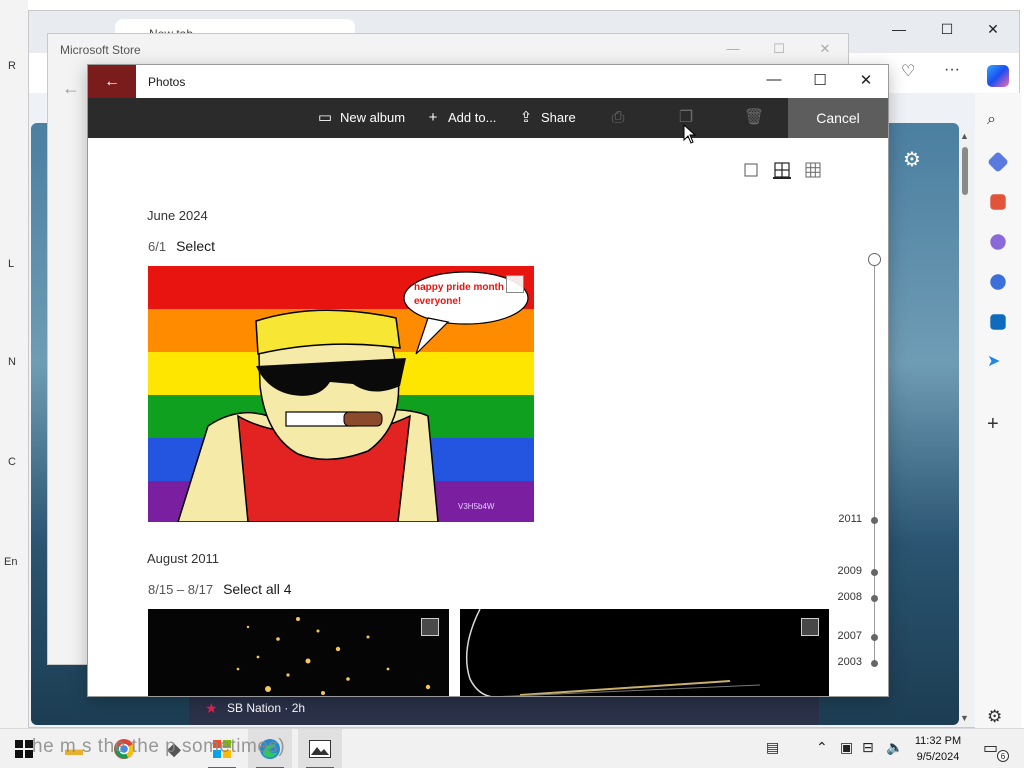 The height and width of the screenshot is (768, 1024). Describe the element at coordinates (998, 122) in the screenshot. I see `search-icon: ⌕` at that location.